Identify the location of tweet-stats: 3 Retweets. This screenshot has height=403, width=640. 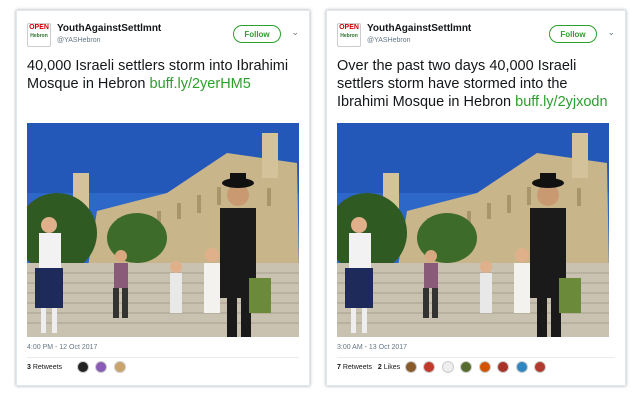
(44, 367).